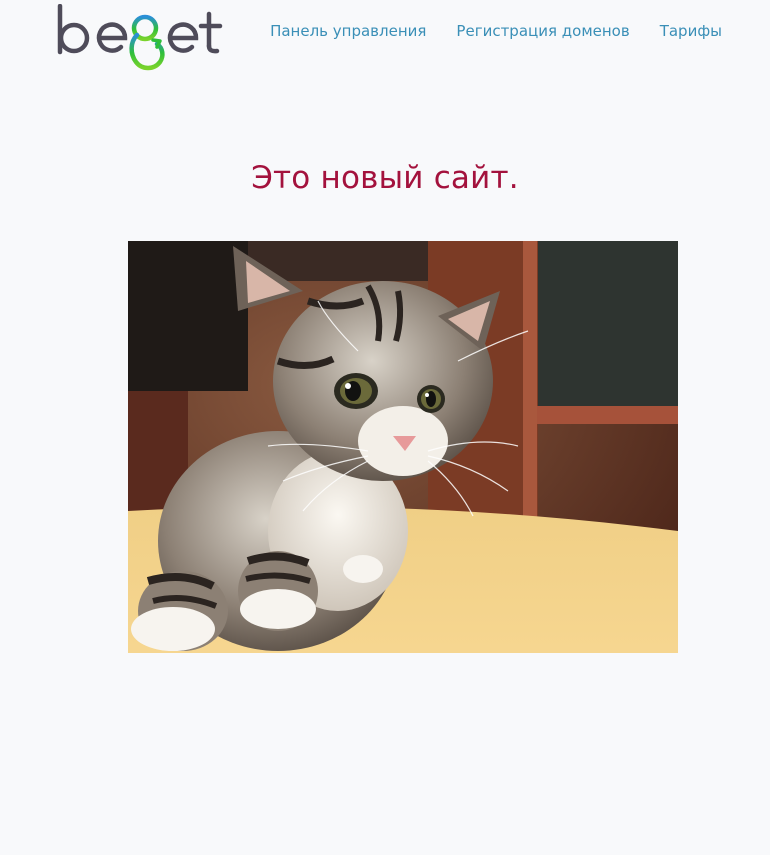 This screenshot has height=855, width=770. What do you see at coordinates (140, 37) in the screenshot?
I see `beget-logo-icon` at bounding box center [140, 37].